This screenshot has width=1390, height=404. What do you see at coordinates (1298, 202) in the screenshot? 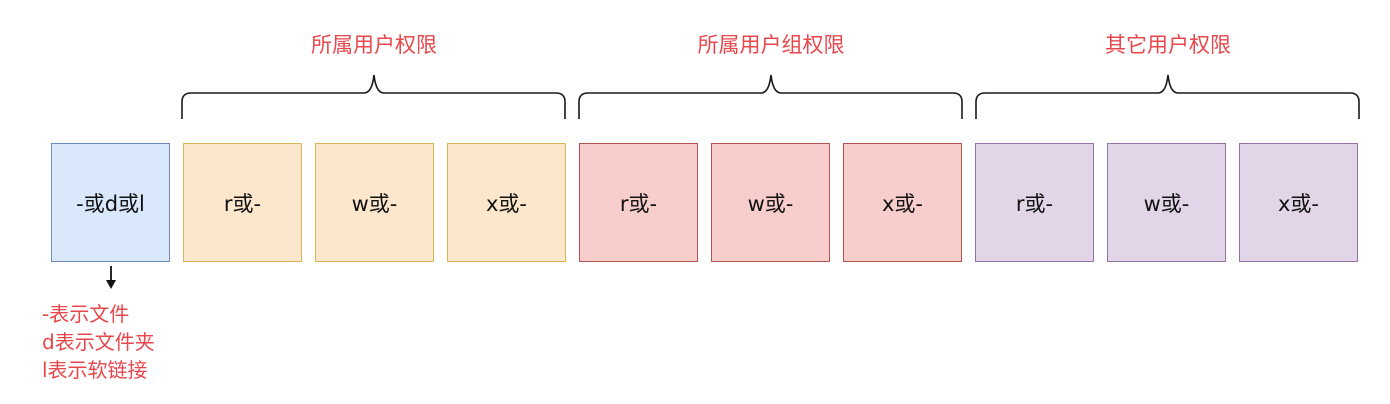
I see `other-execute-cell: x或-` at bounding box center [1298, 202].